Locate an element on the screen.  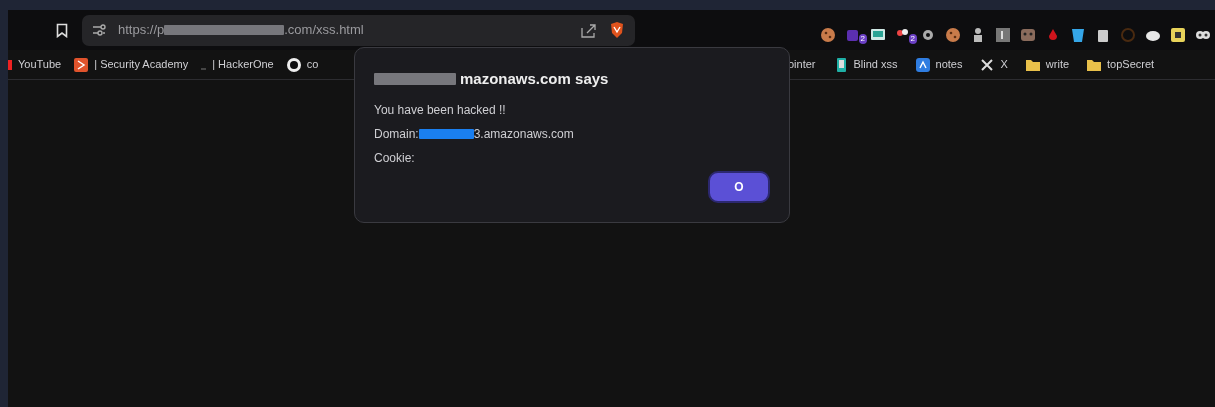
url-text: https://p .com/xss.html is located at coordinates (241, 30).